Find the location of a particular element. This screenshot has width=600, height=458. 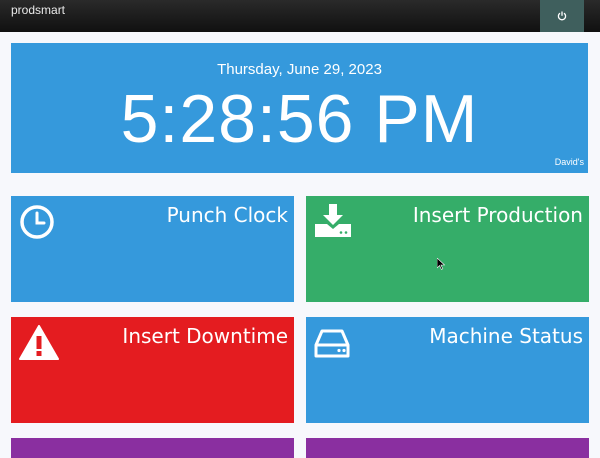

tile-partial-right is located at coordinates (447, 448).